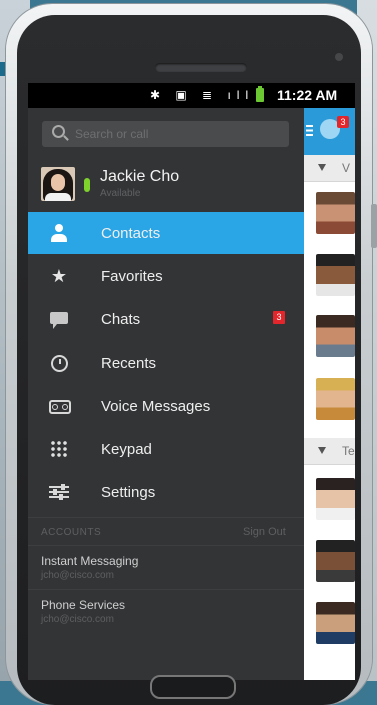 The width and height of the screenshot is (377, 705). Describe the element at coordinates (90, 561) in the screenshot. I see `account-name: Instant Messaging` at that location.